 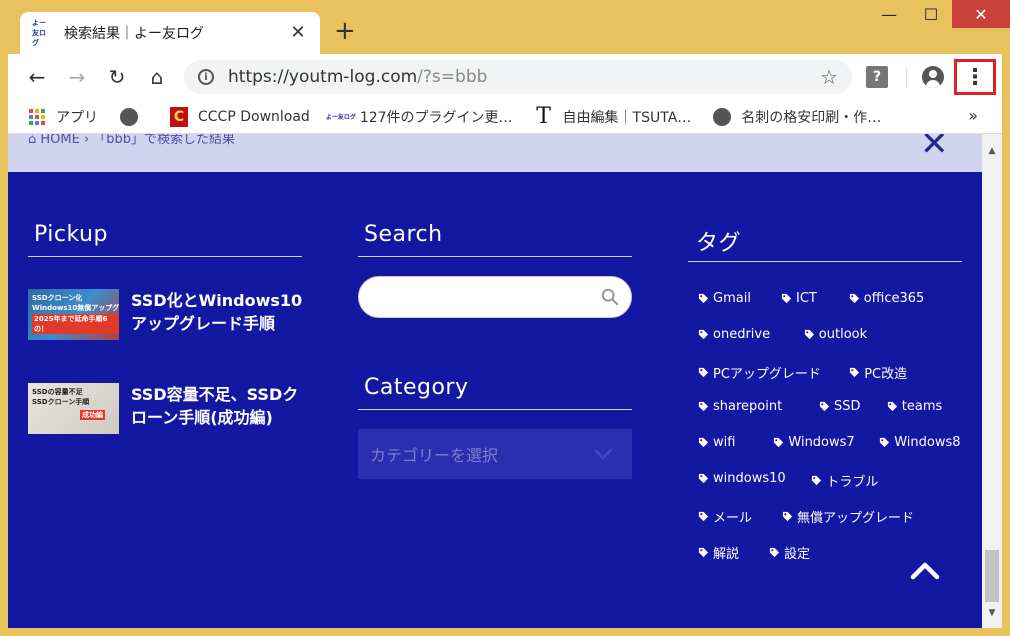 What do you see at coordinates (495, 153) in the screenshot?
I see `breadcrumb-strip: ⌂ HOME › 「bbb」で検索した結果 ✕` at bounding box center [495, 153].